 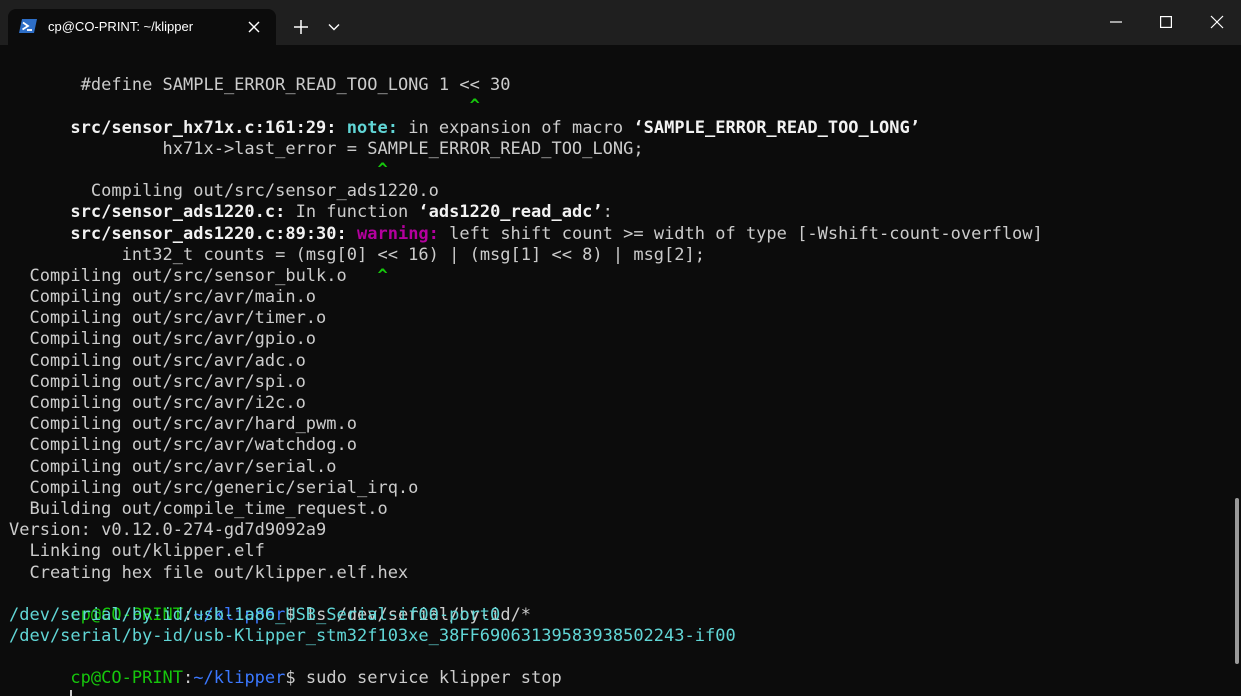 What do you see at coordinates (619, 339) in the screenshot?
I see `compile-line: Compiling out/src/avr/gpio.o` at bounding box center [619, 339].